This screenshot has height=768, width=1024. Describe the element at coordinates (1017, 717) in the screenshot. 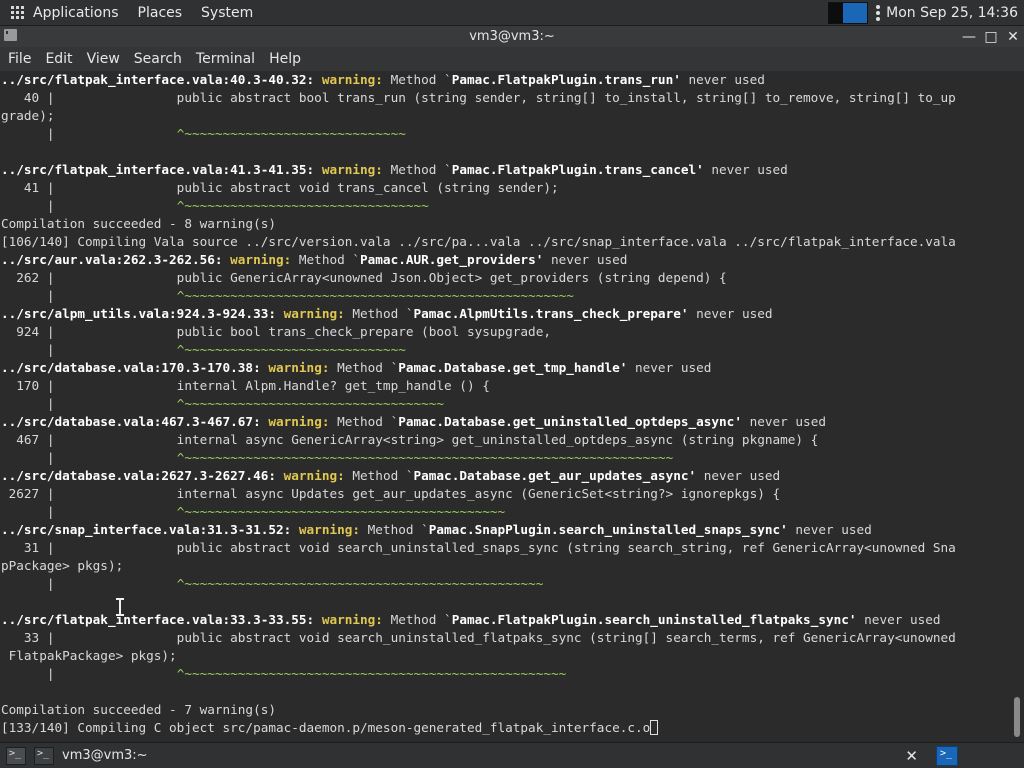

I see `scrollbar-thumb` at that location.